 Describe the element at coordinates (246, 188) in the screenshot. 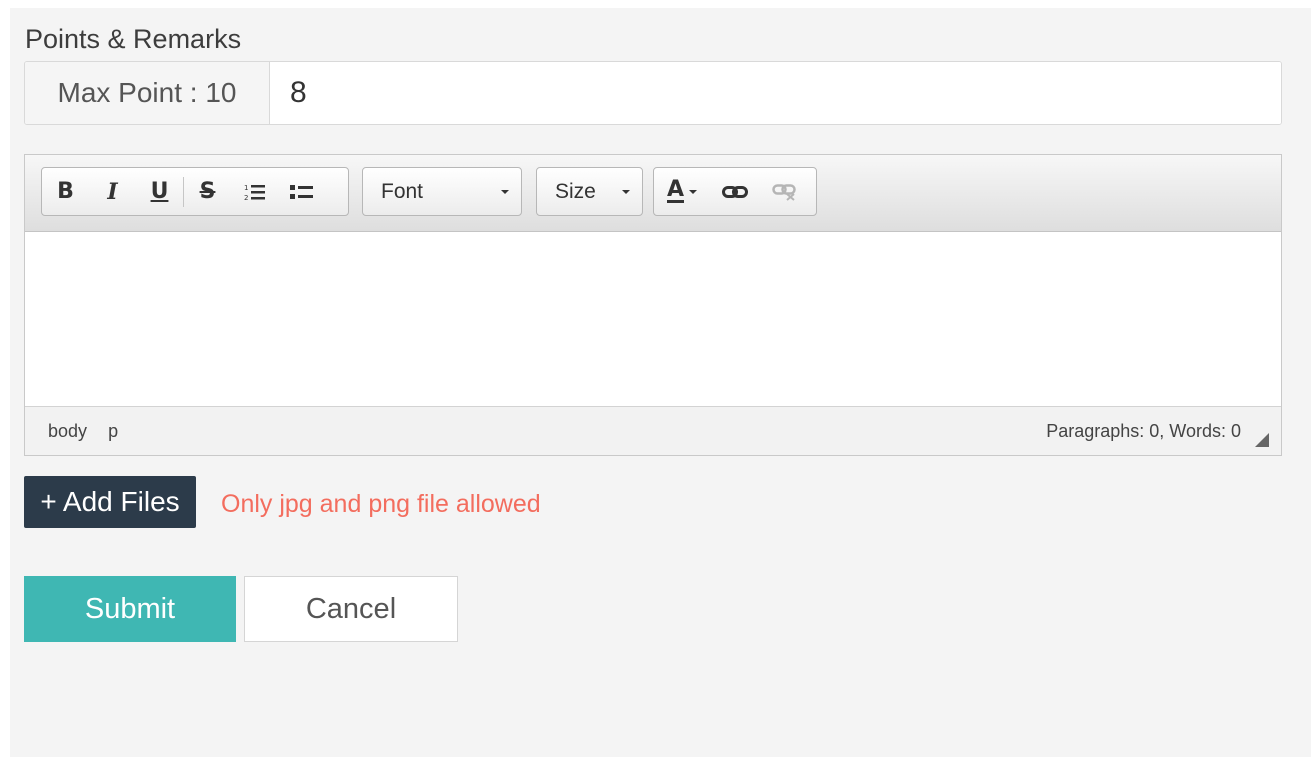

I see `svg-text: 1` at that location.